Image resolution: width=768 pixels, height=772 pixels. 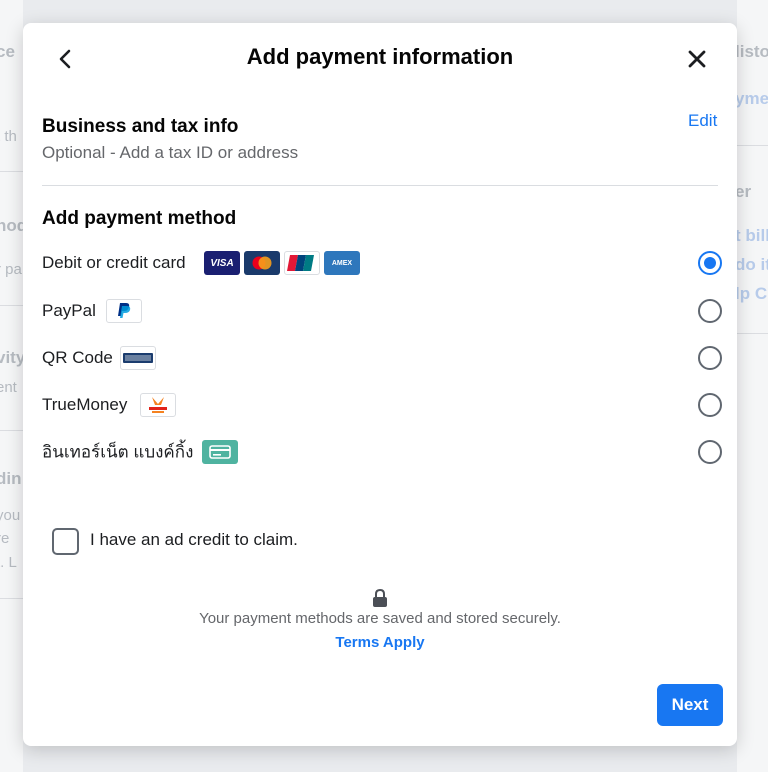 What do you see at coordinates (11, 225) in the screenshot?
I see `bg-fragment: hod` at bounding box center [11, 225].